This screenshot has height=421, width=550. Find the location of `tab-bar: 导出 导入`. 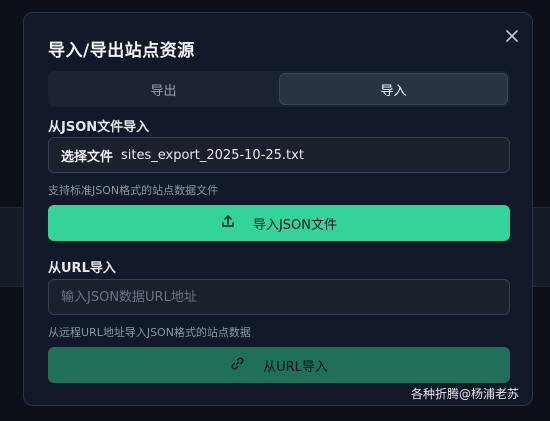

tab-bar: 导出 导入 is located at coordinates (279, 89).